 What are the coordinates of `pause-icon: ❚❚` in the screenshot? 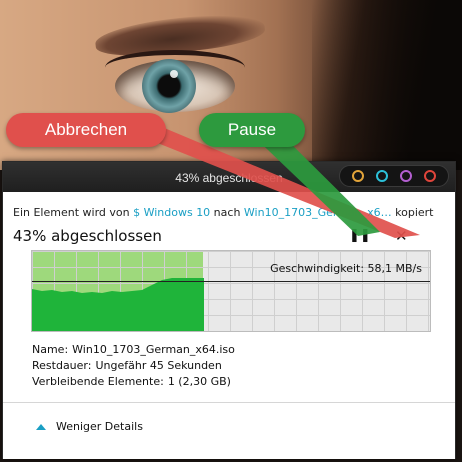 It's located at (360, 235).